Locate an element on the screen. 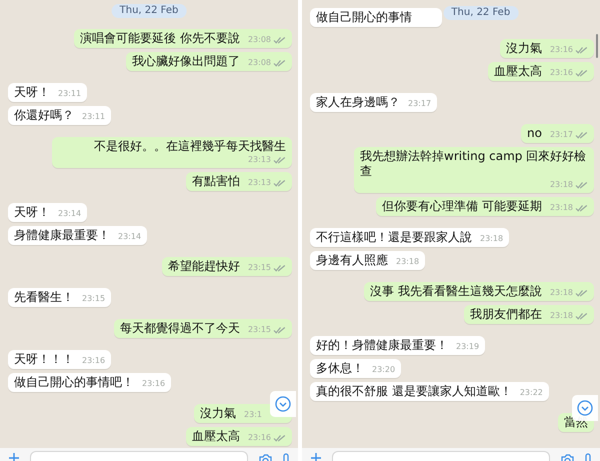 This screenshot has width=600, height=461. message-text: 你還好嗎？ is located at coordinates (44, 115).